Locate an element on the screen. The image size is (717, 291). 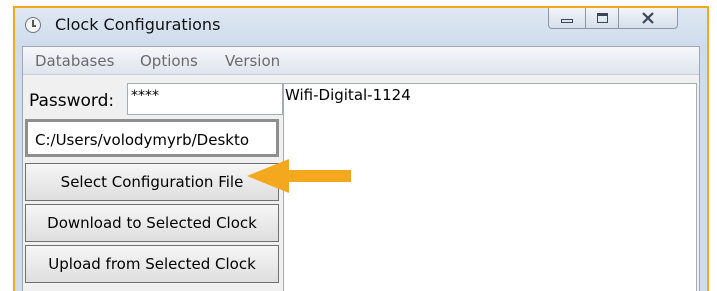
minimize-button is located at coordinates (567, 18).